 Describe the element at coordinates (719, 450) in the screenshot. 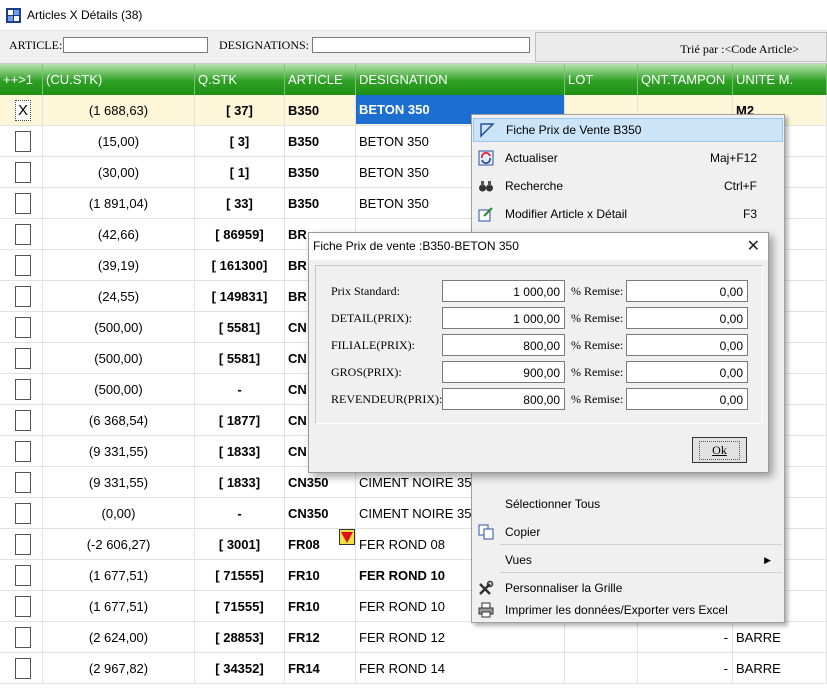

I see `ok-button: Ok` at that location.